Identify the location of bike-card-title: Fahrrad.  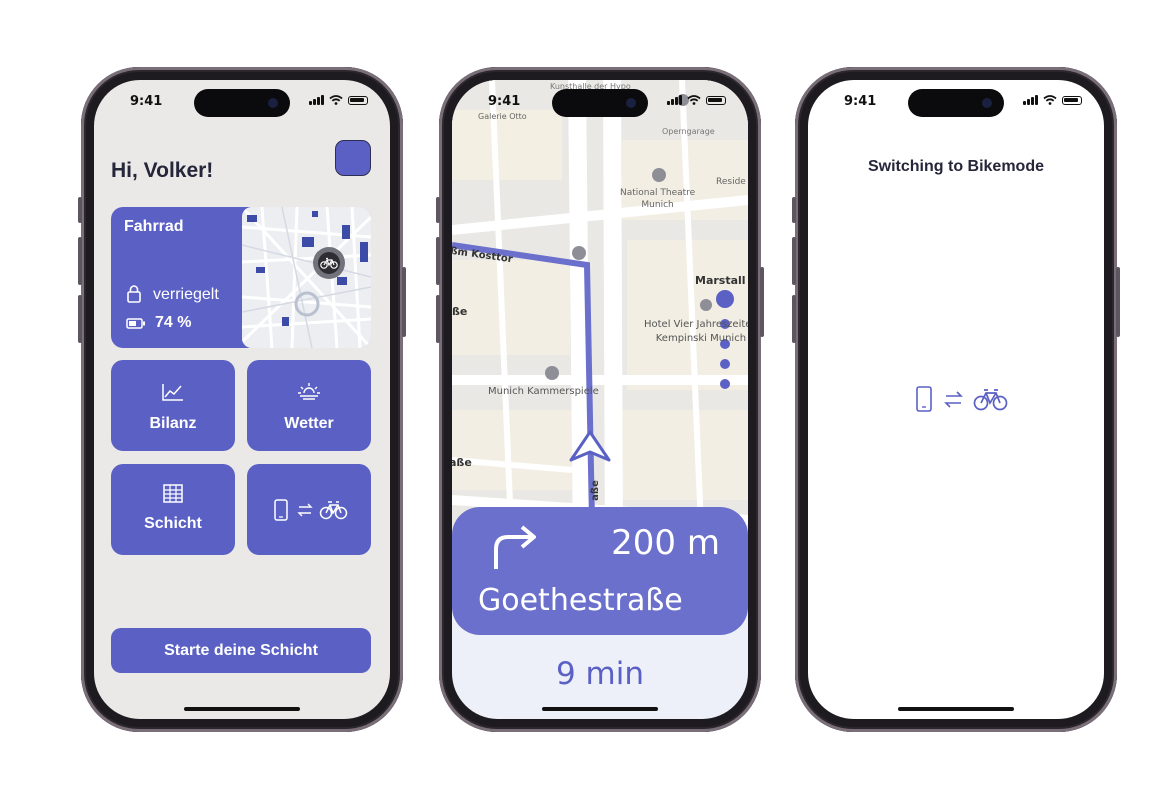
(154, 226).